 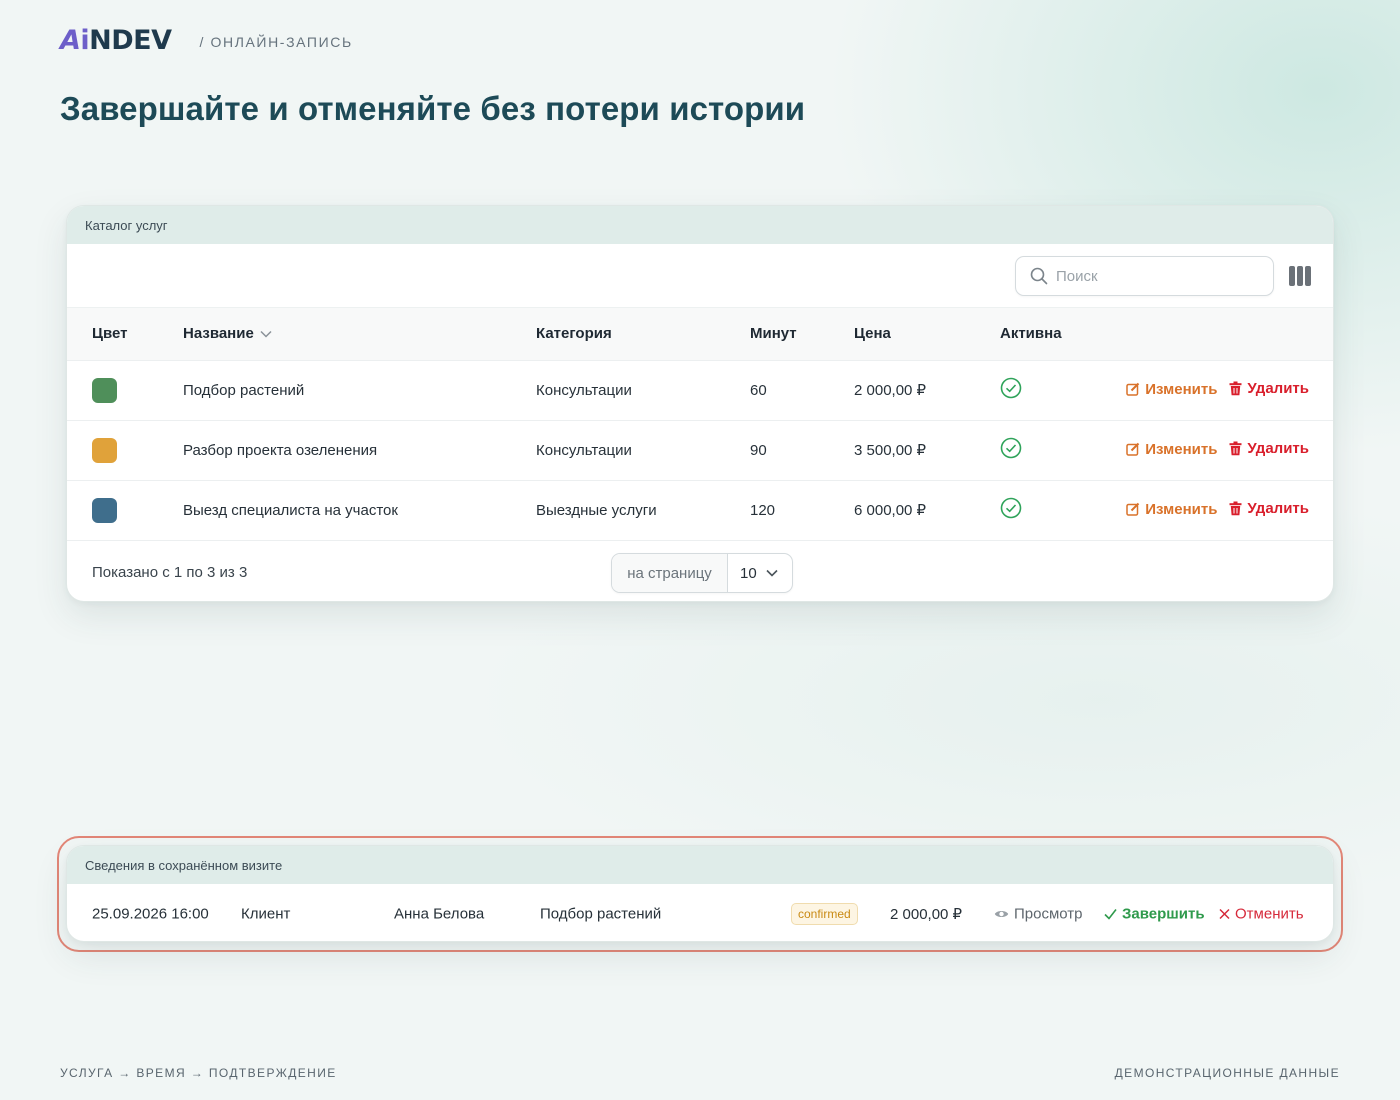 I want to click on column-header-minutes: Минут, so click(x=773, y=334).